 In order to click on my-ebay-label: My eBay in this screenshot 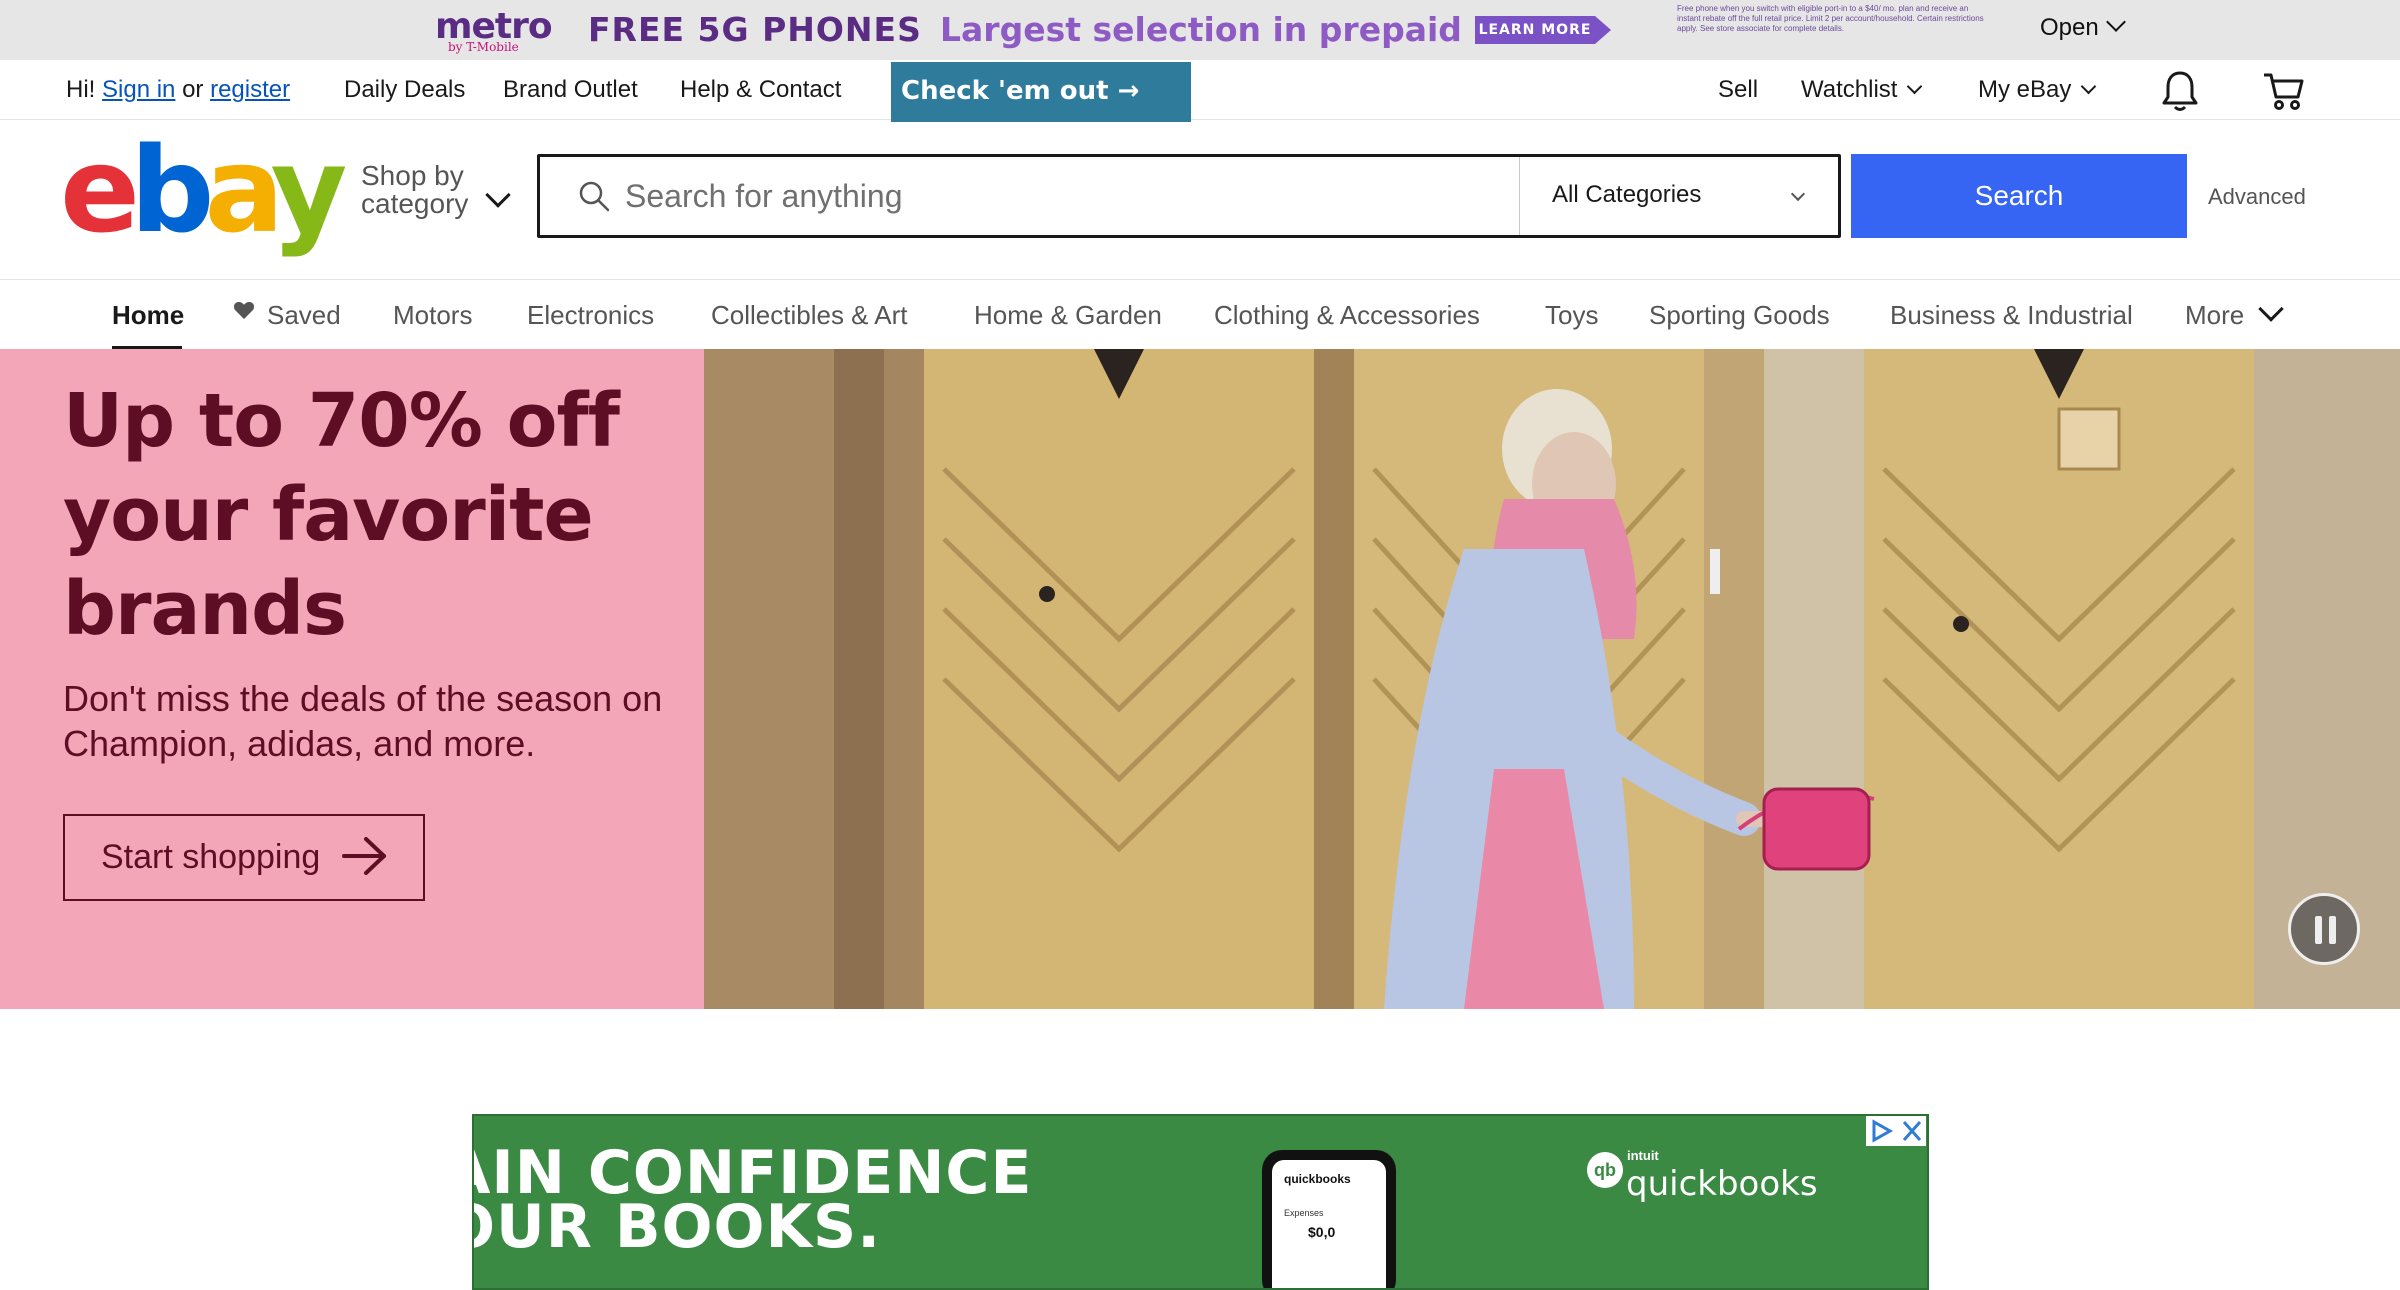, I will do `click(2025, 89)`.